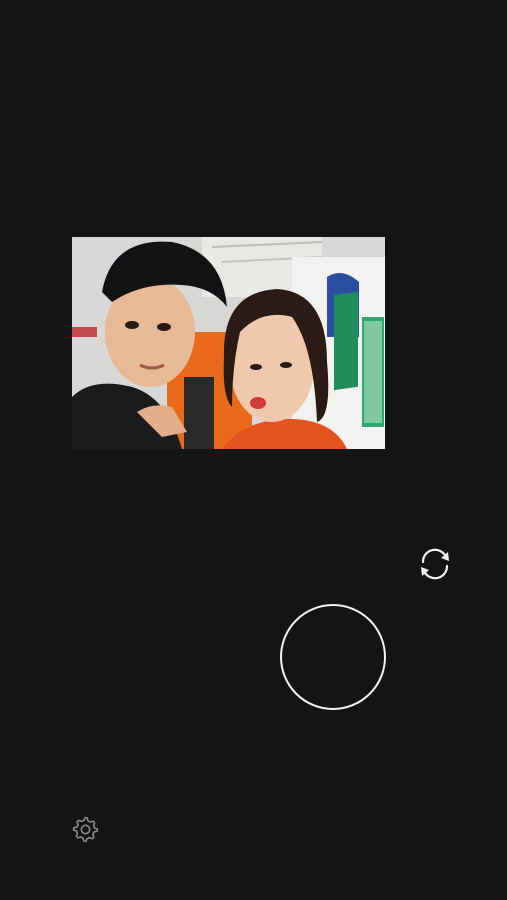 This screenshot has width=507, height=900. I want to click on settings-button, so click(85, 829).